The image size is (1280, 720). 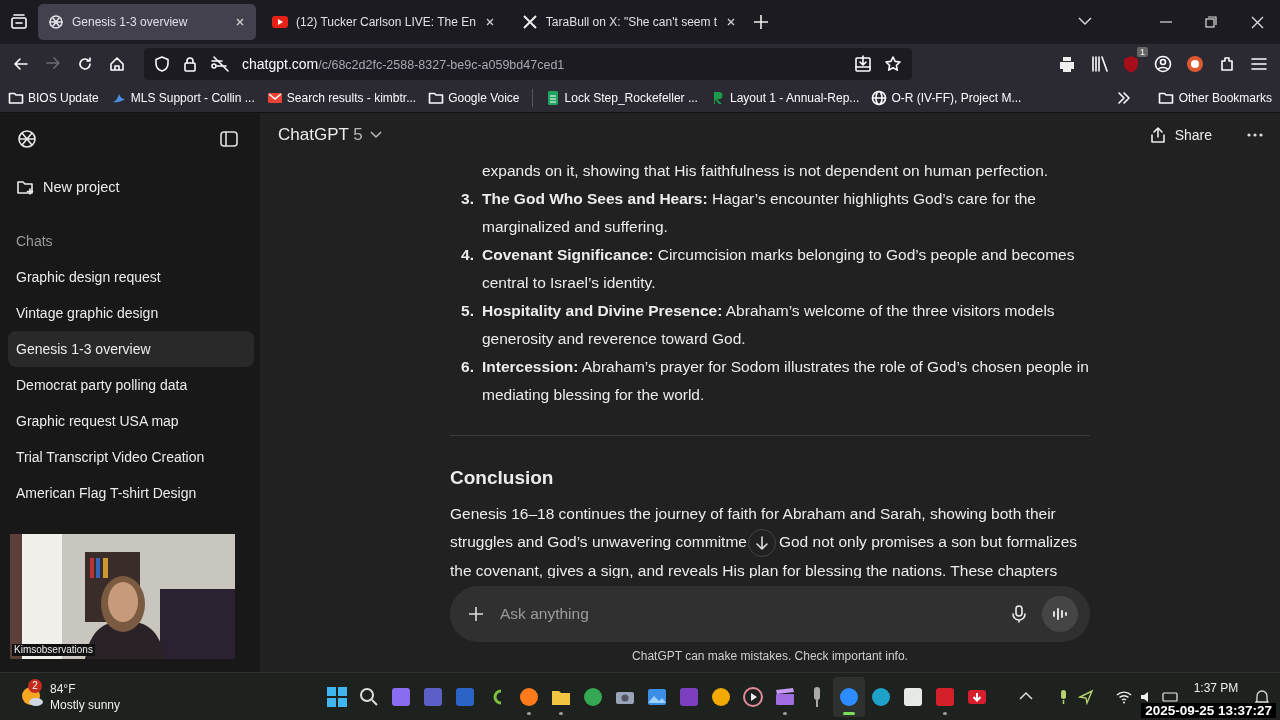 I want to click on back-icon, so click(x=21, y=64).